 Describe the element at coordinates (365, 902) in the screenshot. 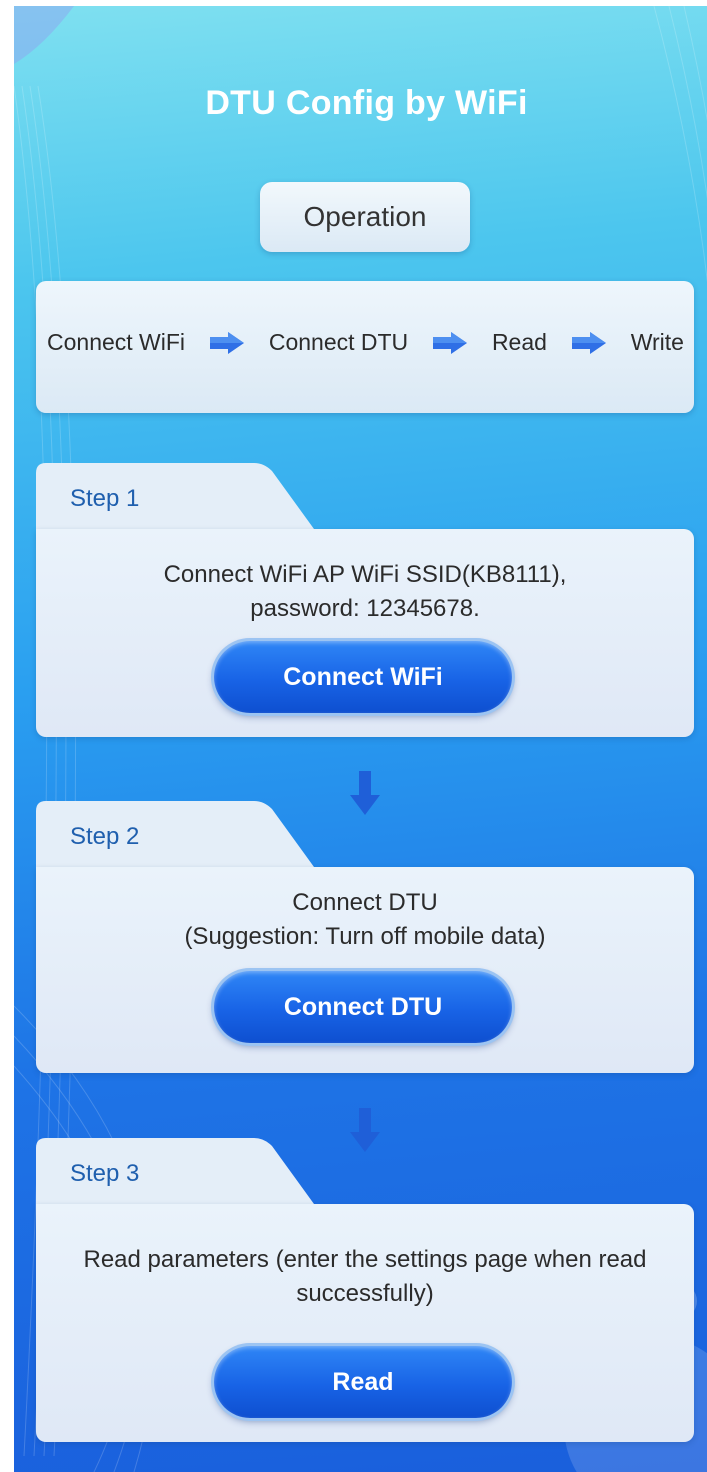

I see `step-2-line-1: Connect DTU` at that location.